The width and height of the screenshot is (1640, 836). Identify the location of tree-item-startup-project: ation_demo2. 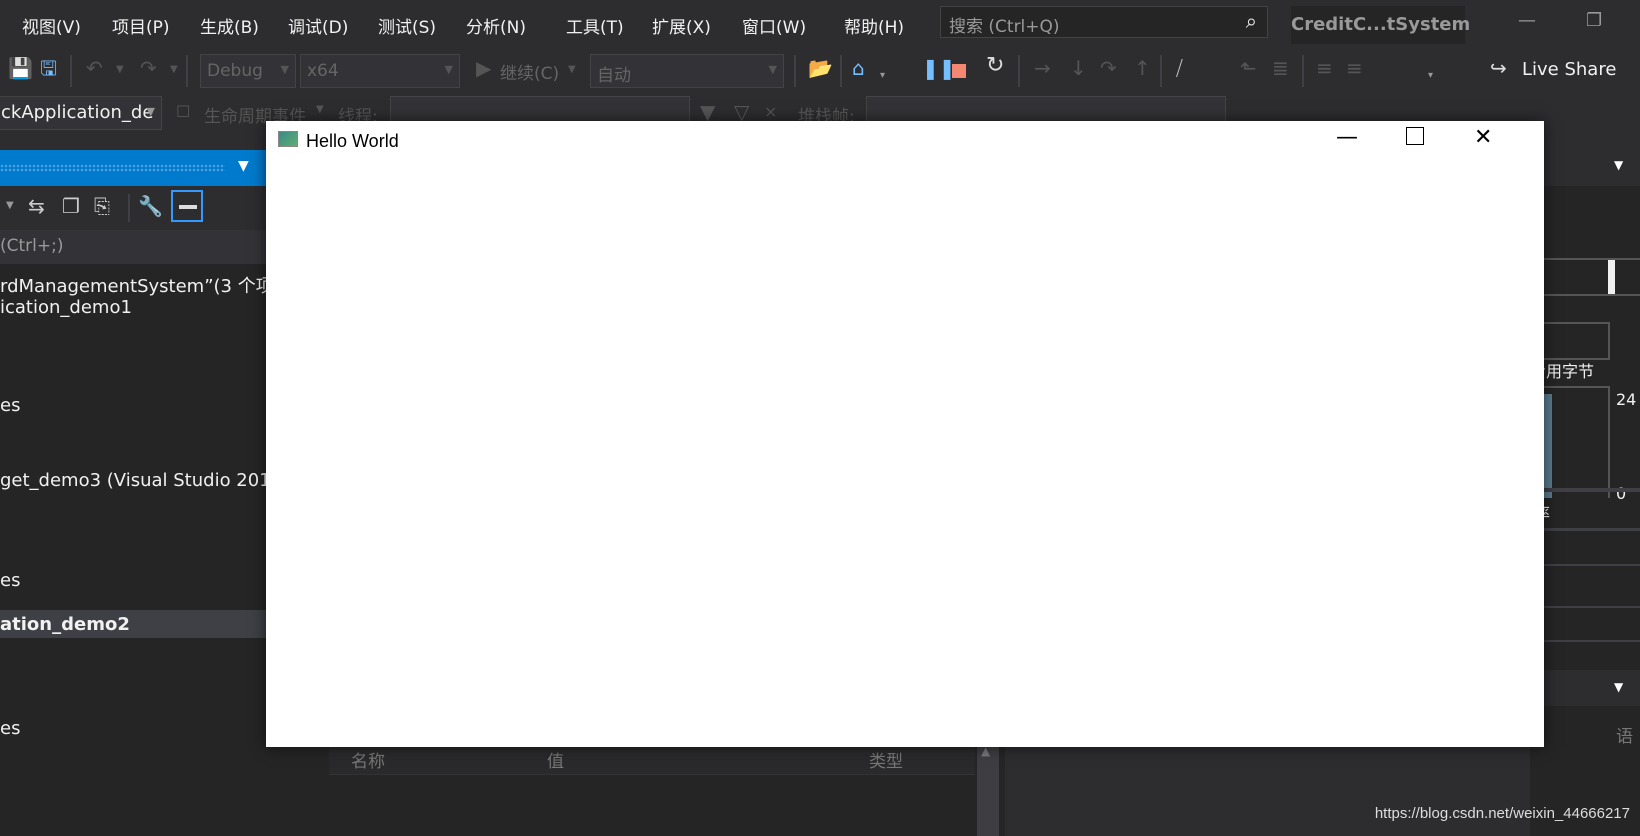
(65, 624).